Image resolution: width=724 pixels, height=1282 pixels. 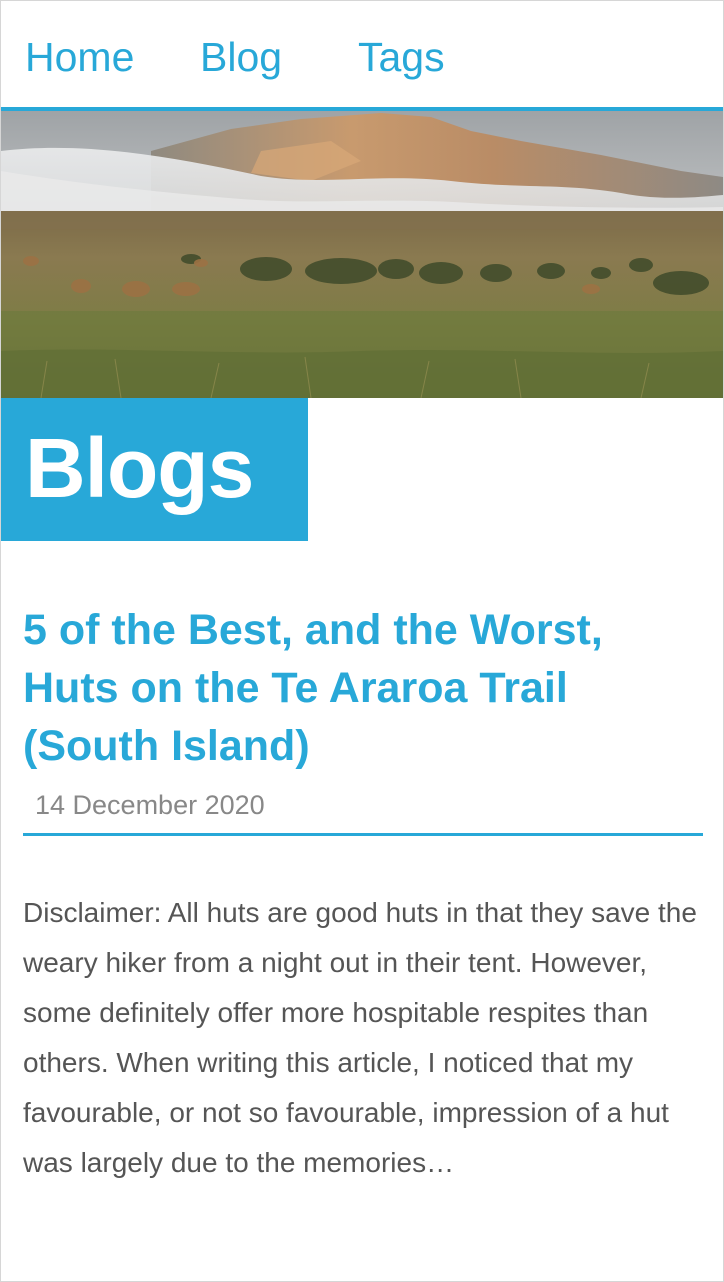 I want to click on nav-link-blog: Blog, so click(x=241, y=57).